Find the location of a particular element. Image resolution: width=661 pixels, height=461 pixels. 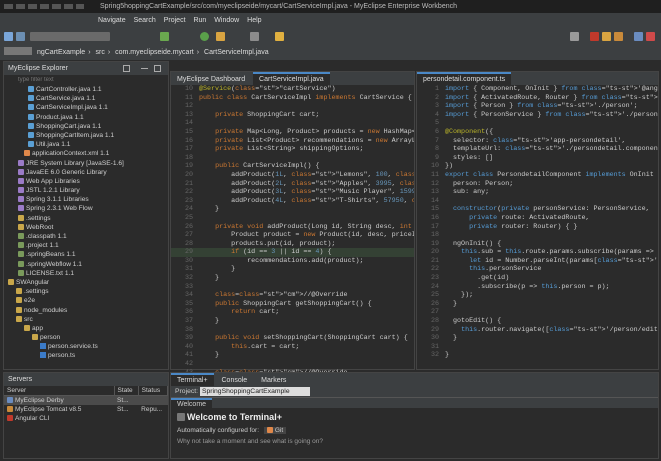

code-line: 17 private router: Router) { } is located at coordinates (537, 227).